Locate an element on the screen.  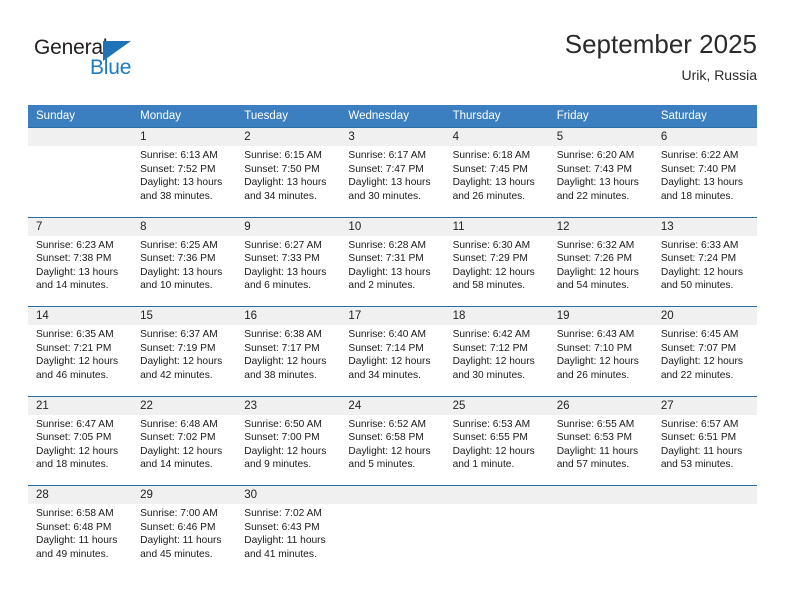
sunrise-text: Sunrise: 6:15 AM is located at coordinates (283, 155).